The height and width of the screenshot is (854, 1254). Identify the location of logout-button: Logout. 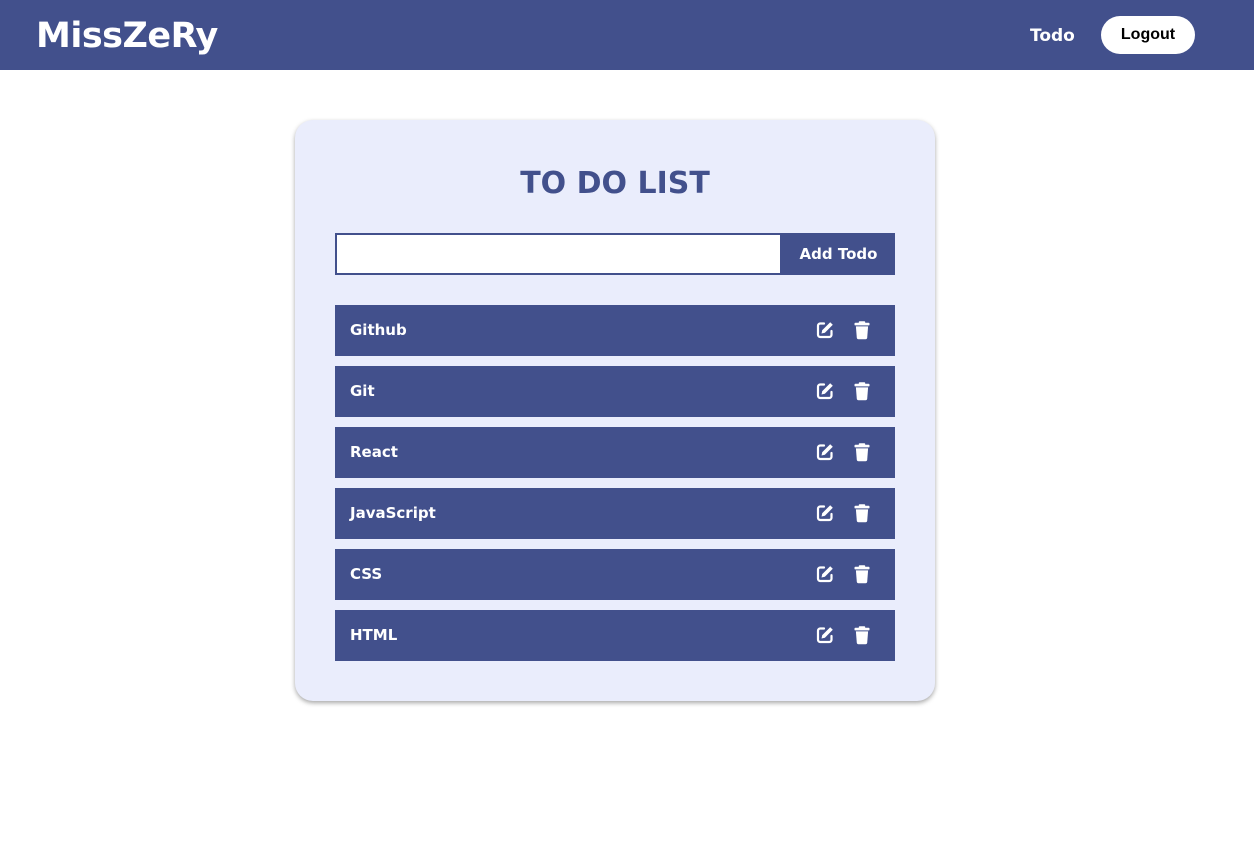
(1148, 35).